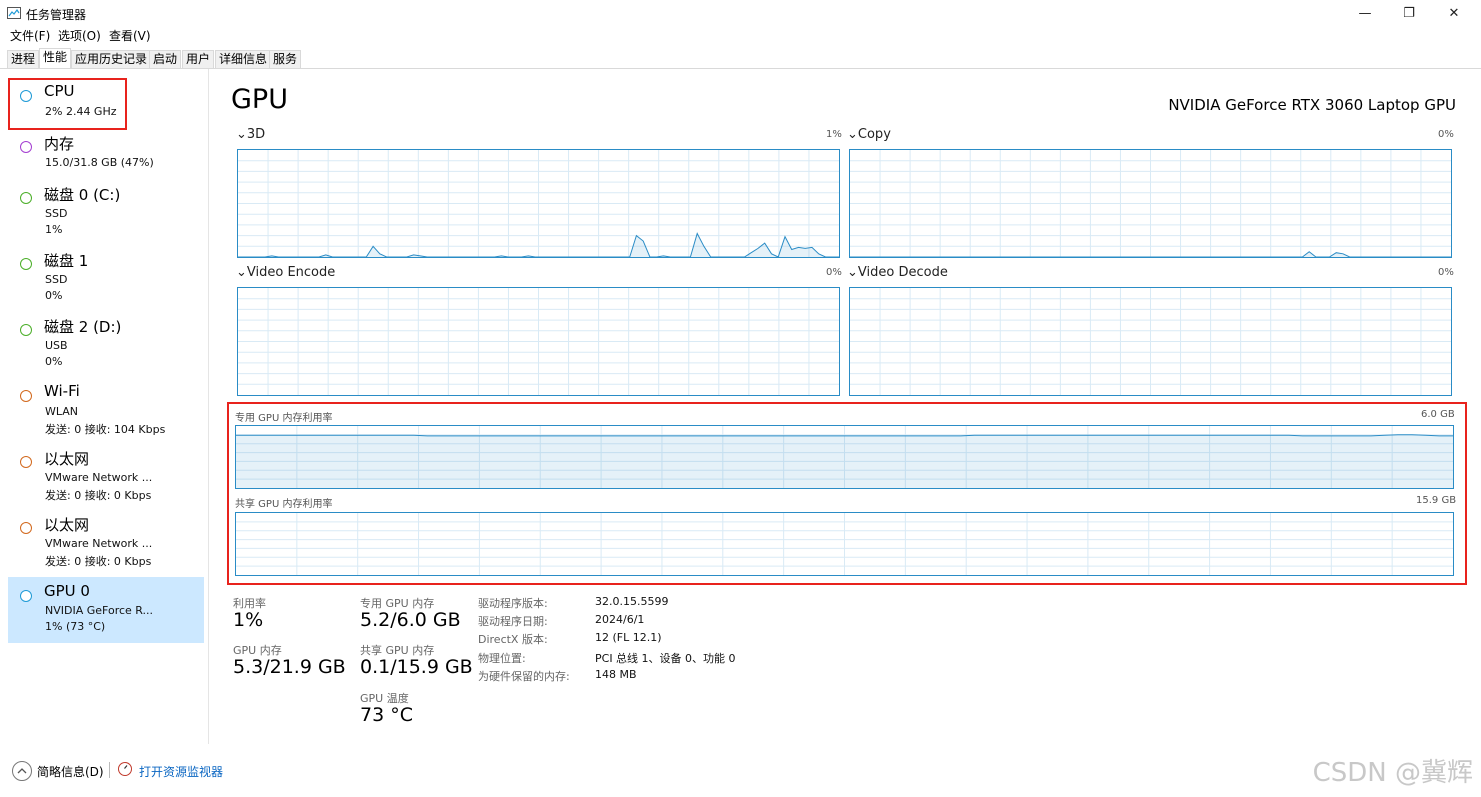 The image size is (1481, 797). I want to click on graph-copy-svg, so click(1150, 203).